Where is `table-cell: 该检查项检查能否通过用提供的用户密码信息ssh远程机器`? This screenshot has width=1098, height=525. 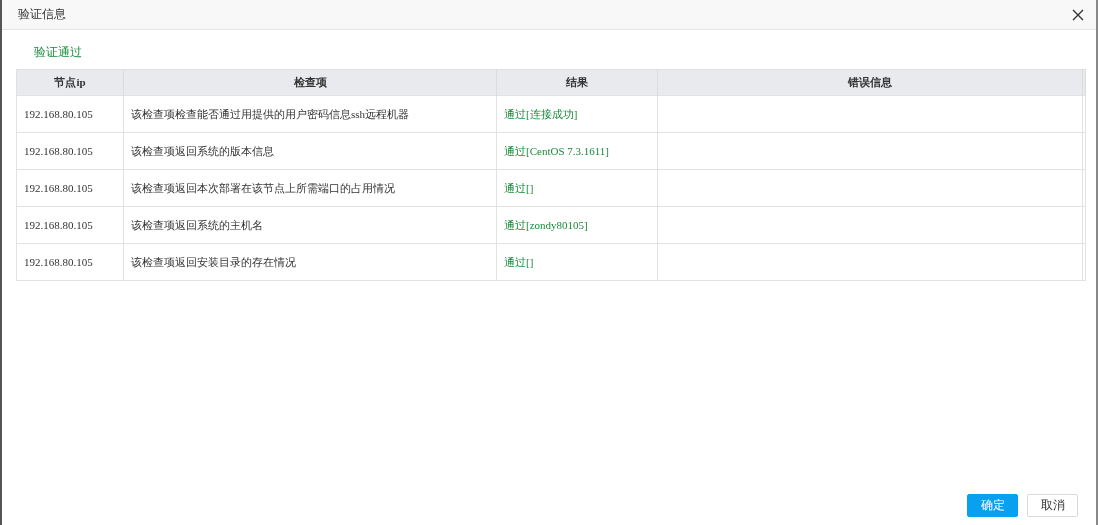
table-cell: 该检查项检查能否通过用提供的用户密码信息ssh远程机器 is located at coordinates (310, 114).